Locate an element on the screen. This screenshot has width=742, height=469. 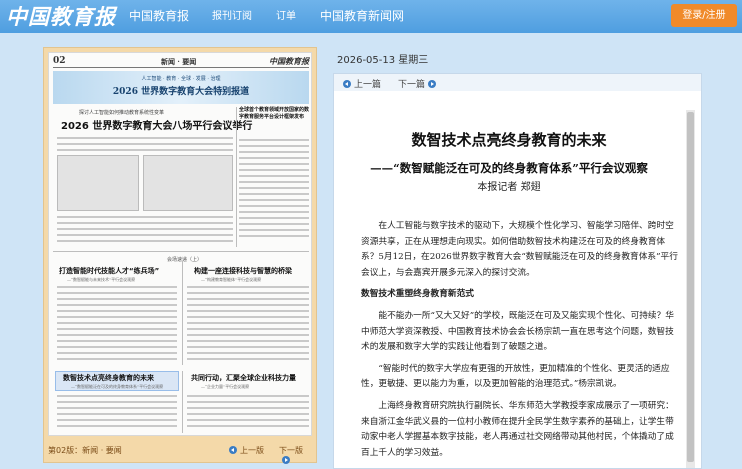
article-section-heading: 数智技术重塑终身教育新范式 is located at coordinates (417, 294).